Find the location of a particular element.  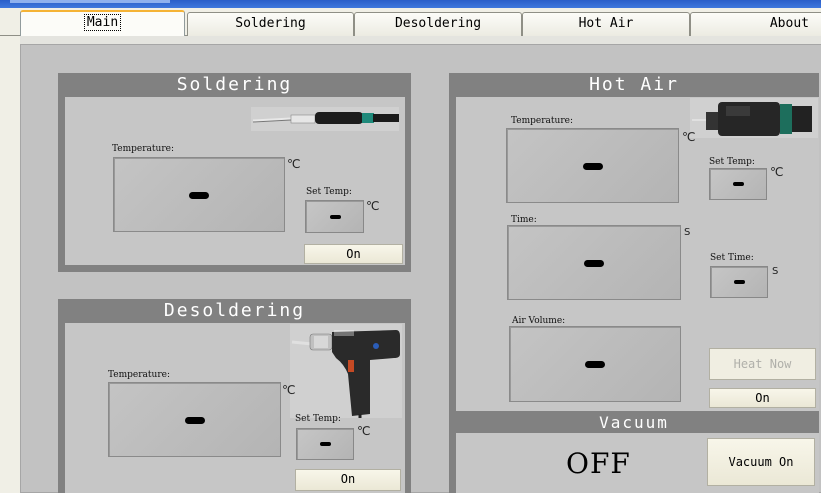

hot-air-temperature-display is located at coordinates (592, 165).